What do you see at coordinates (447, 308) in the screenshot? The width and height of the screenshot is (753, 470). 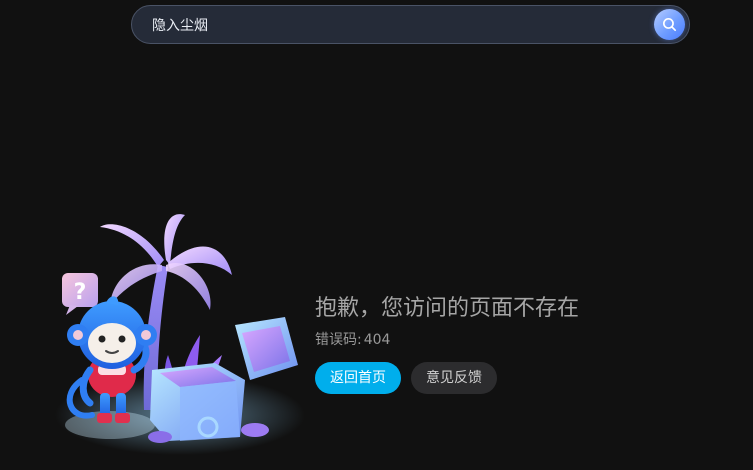 I see `error-title: 抱歉，您访问的页面不存在` at bounding box center [447, 308].